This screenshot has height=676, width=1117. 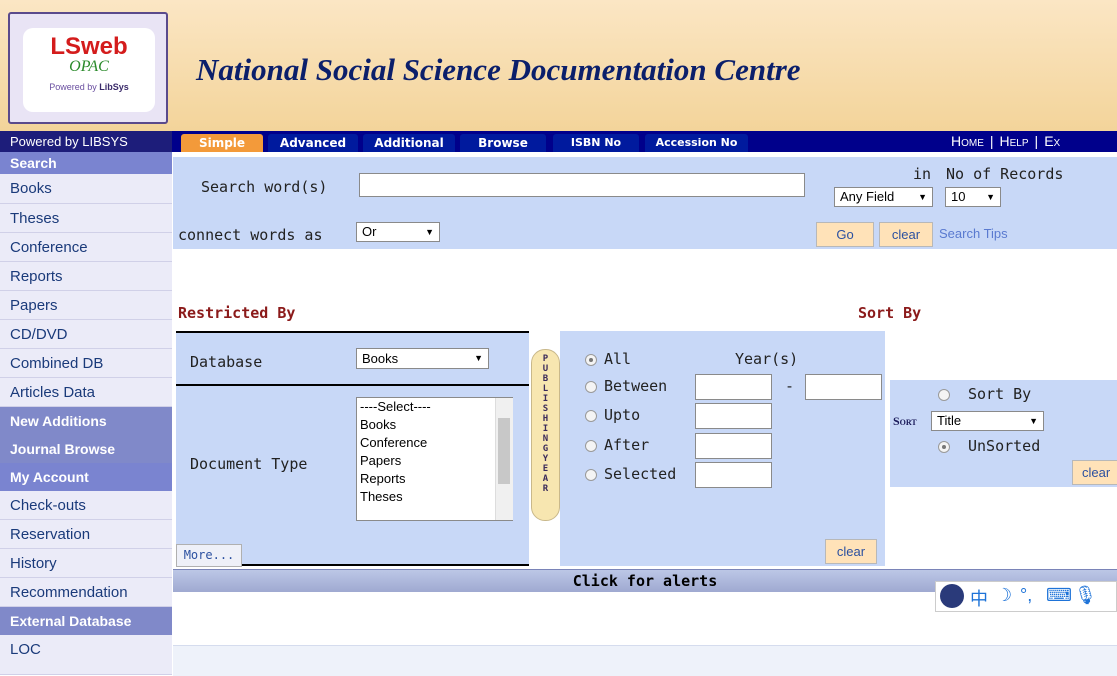 What do you see at coordinates (733, 387) in the screenshot?
I see `between-from-input` at bounding box center [733, 387].